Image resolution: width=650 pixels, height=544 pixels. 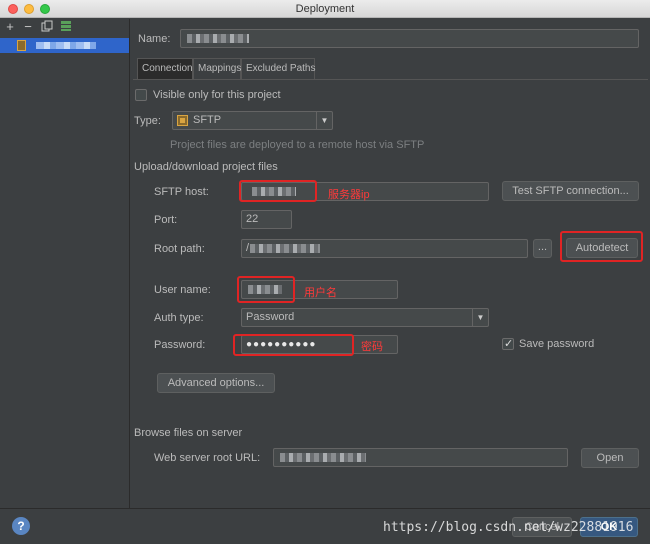 What do you see at coordinates (10, 27) in the screenshot?
I see `add-server-icon: +` at bounding box center [10, 27].